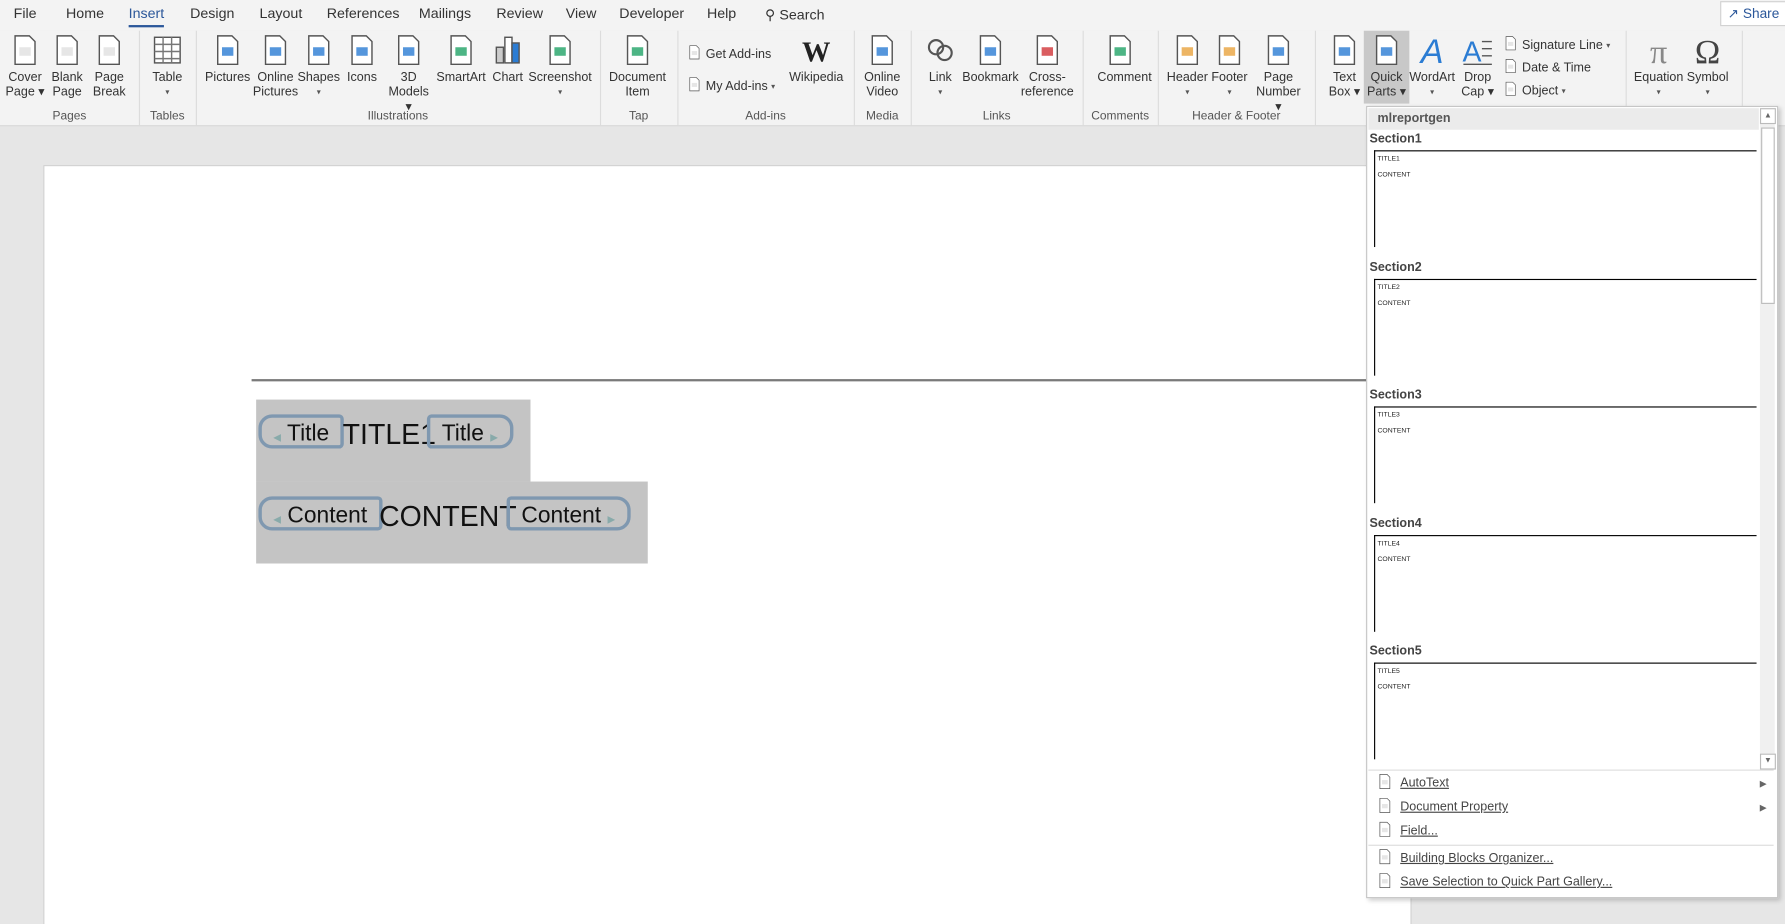 This screenshot has width=1785, height=924. Describe the element at coordinates (1547, 67) in the screenshot. I see `date-time-button: Date & Time` at that location.